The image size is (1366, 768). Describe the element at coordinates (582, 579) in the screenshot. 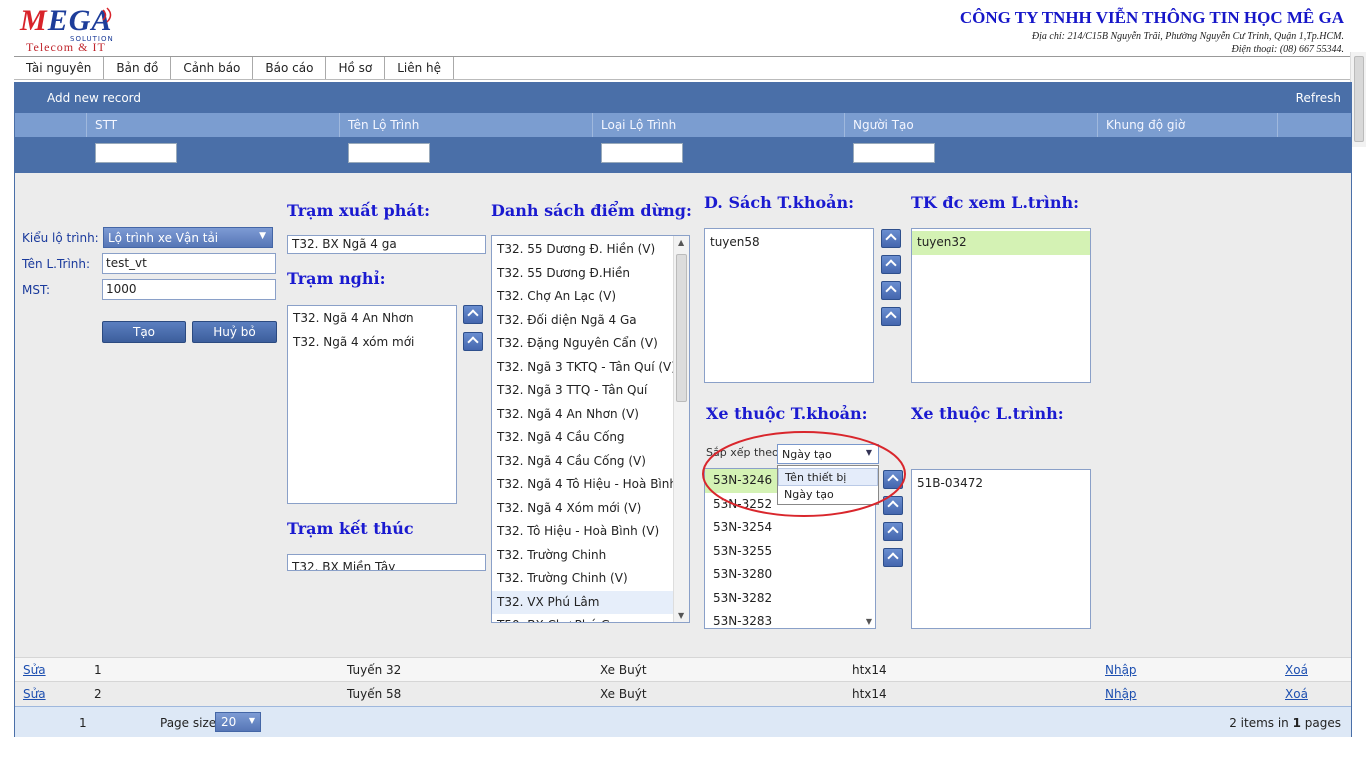

I see `list-item: T32. Trường Chinh (V)` at that location.